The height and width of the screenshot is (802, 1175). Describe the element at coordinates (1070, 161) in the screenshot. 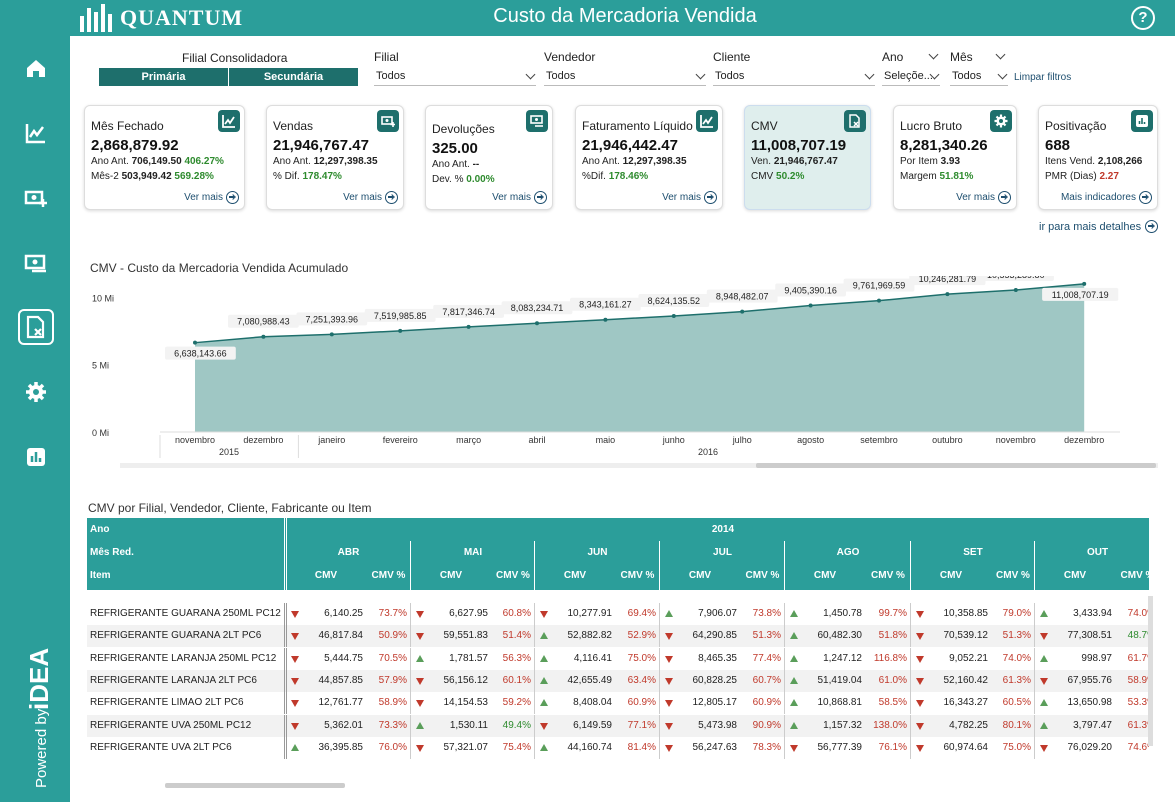

I see `card-line-label: Itens Vend.` at that location.